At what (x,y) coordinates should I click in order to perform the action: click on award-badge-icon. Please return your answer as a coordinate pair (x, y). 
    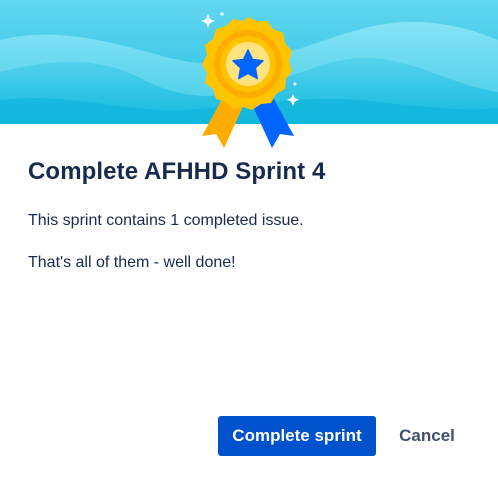
    Looking at the image, I should click on (248, 82).